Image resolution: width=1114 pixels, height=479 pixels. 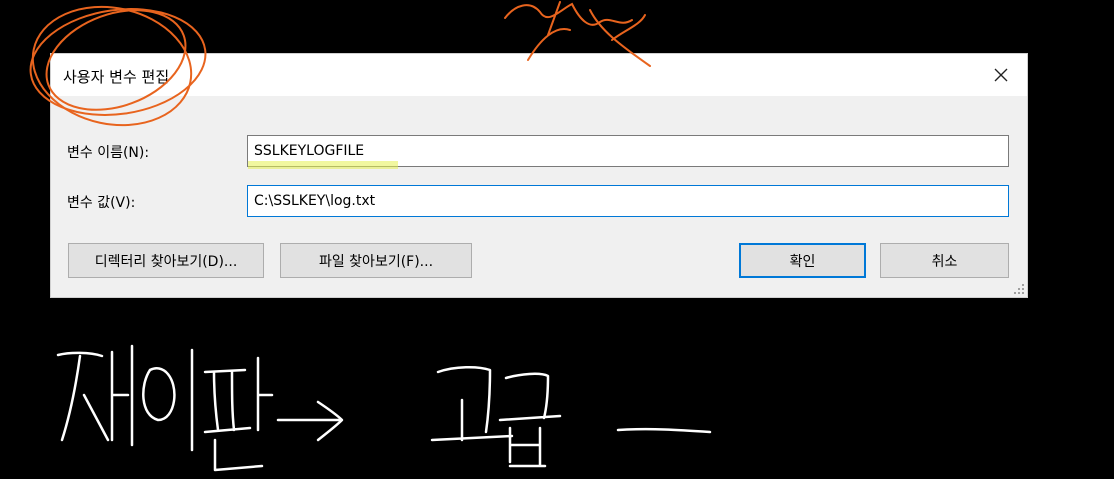 I want to click on close-icon, so click(x=1001, y=75).